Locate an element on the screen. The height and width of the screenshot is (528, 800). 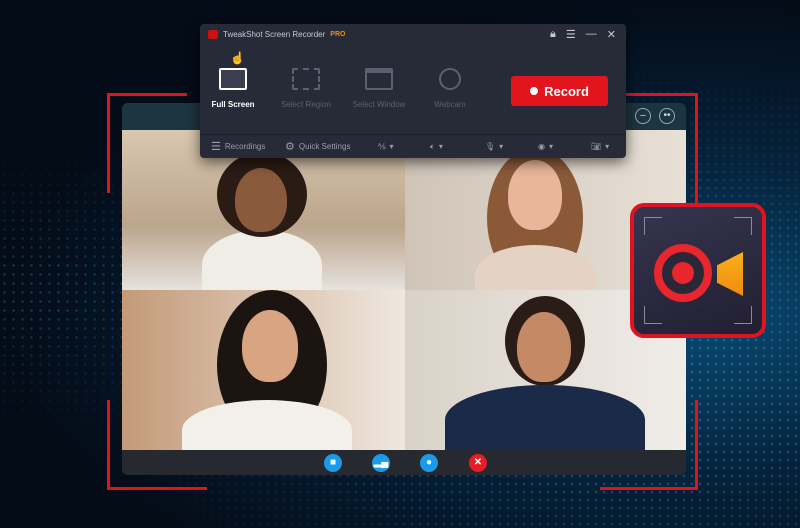
window-icon is located at coordinates (379, 79).